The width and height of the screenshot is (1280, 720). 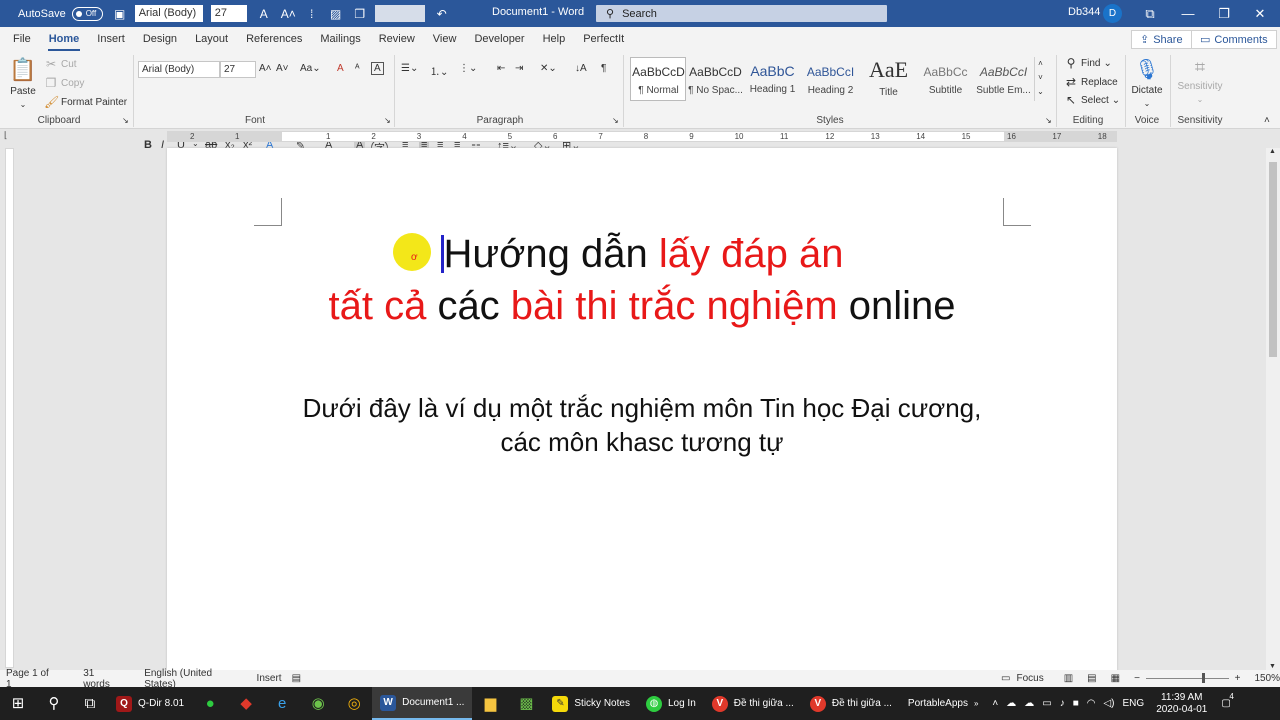 I want to click on print-layout-icon: ▤, so click(x=1091, y=678).